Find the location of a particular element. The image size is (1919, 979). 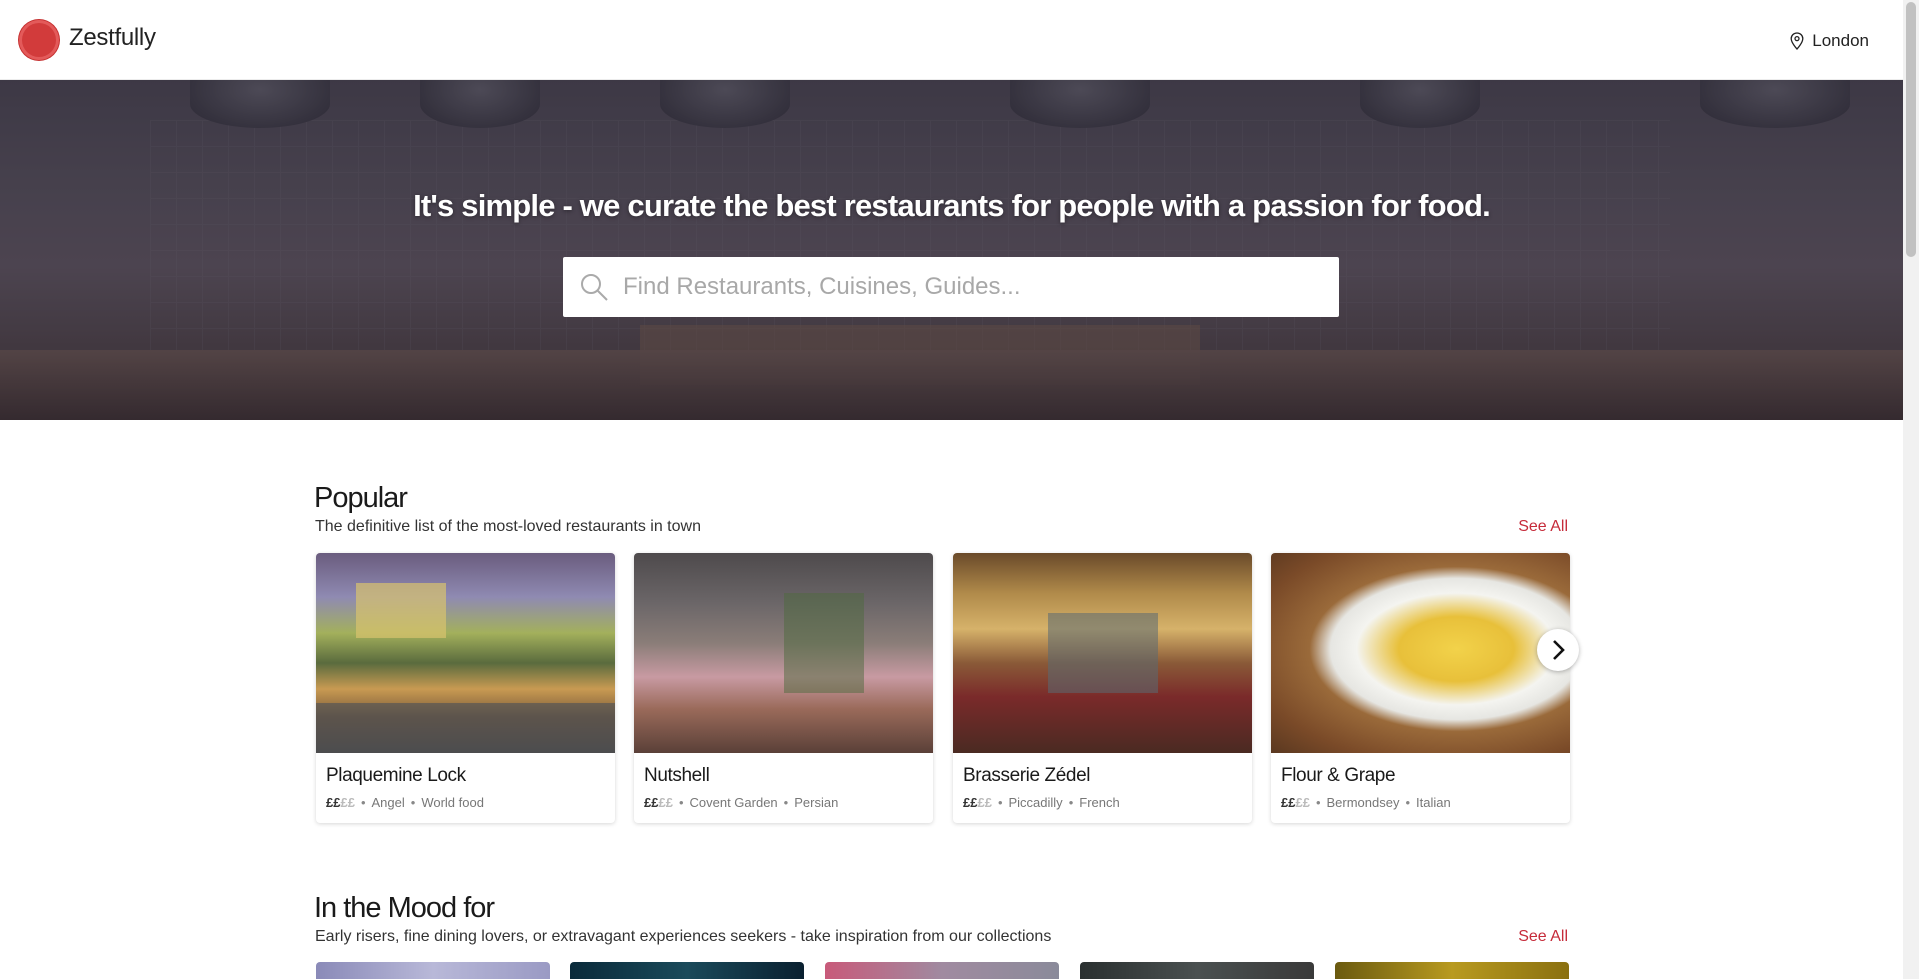

restaurant-meta: ££ ££ • Piccadilly • French is located at coordinates (1041, 802).